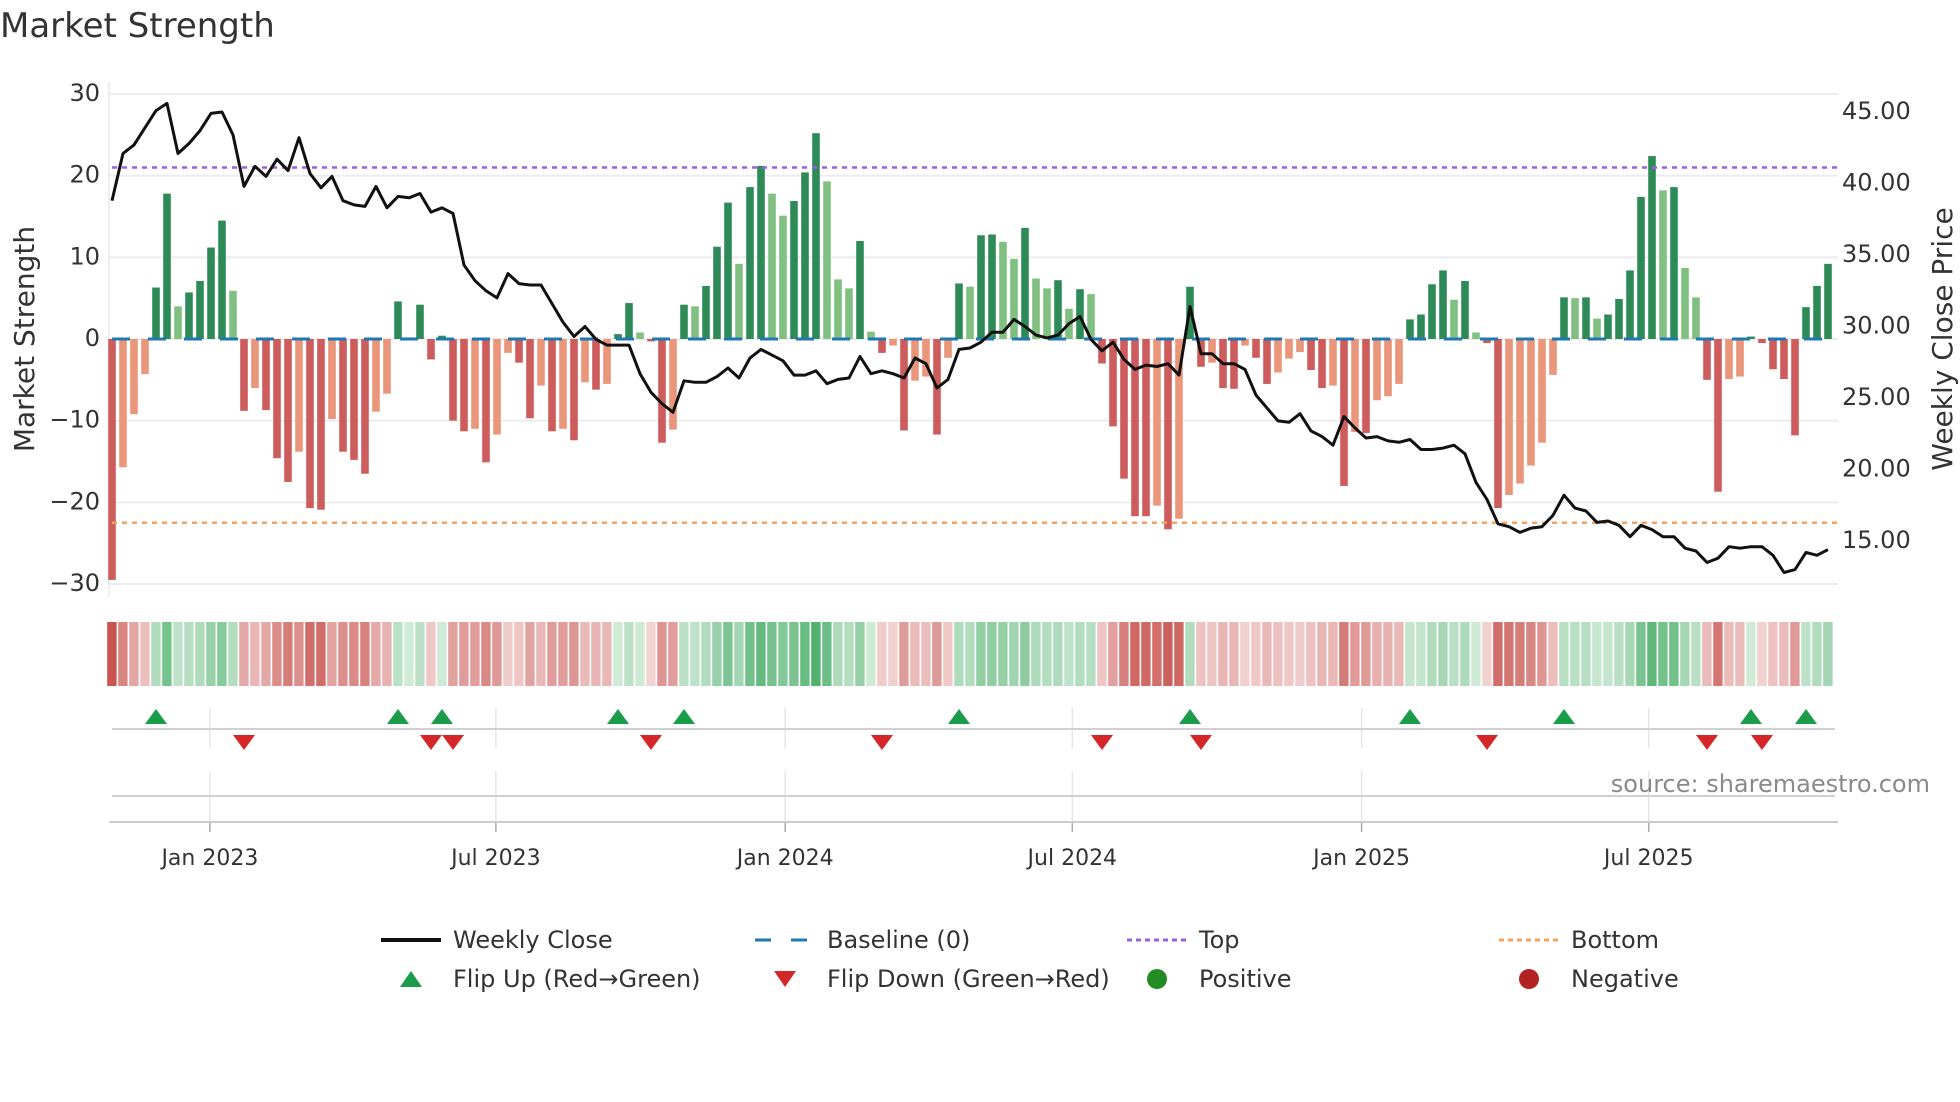 This screenshot has height=1102, width=1960. What do you see at coordinates (1219, 940) in the screenshot?
I see `legend-label: Top` at bounding box center [1219, 940].